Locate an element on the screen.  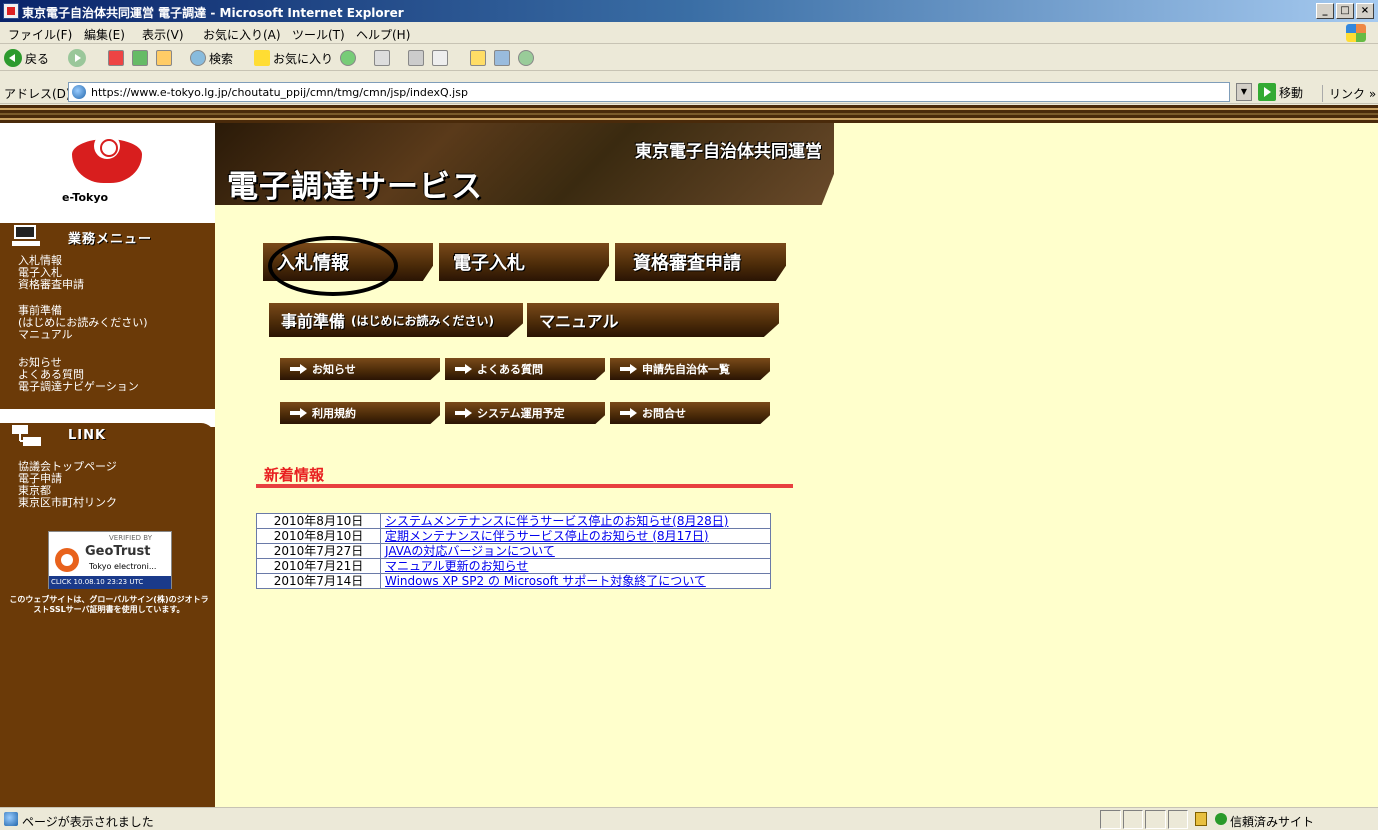
research-button is located at coordinates (502, 58).